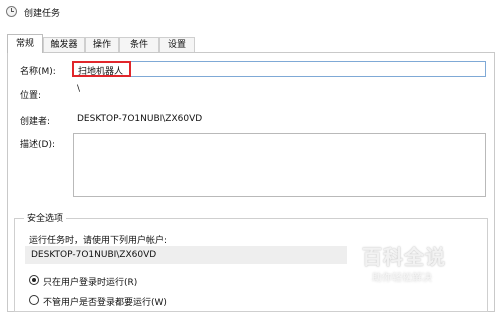  What do you see at coordinates (34, 300) in the screenshot?
I see `run-whether-logged-on-radio` at bounding box center [34, 300].